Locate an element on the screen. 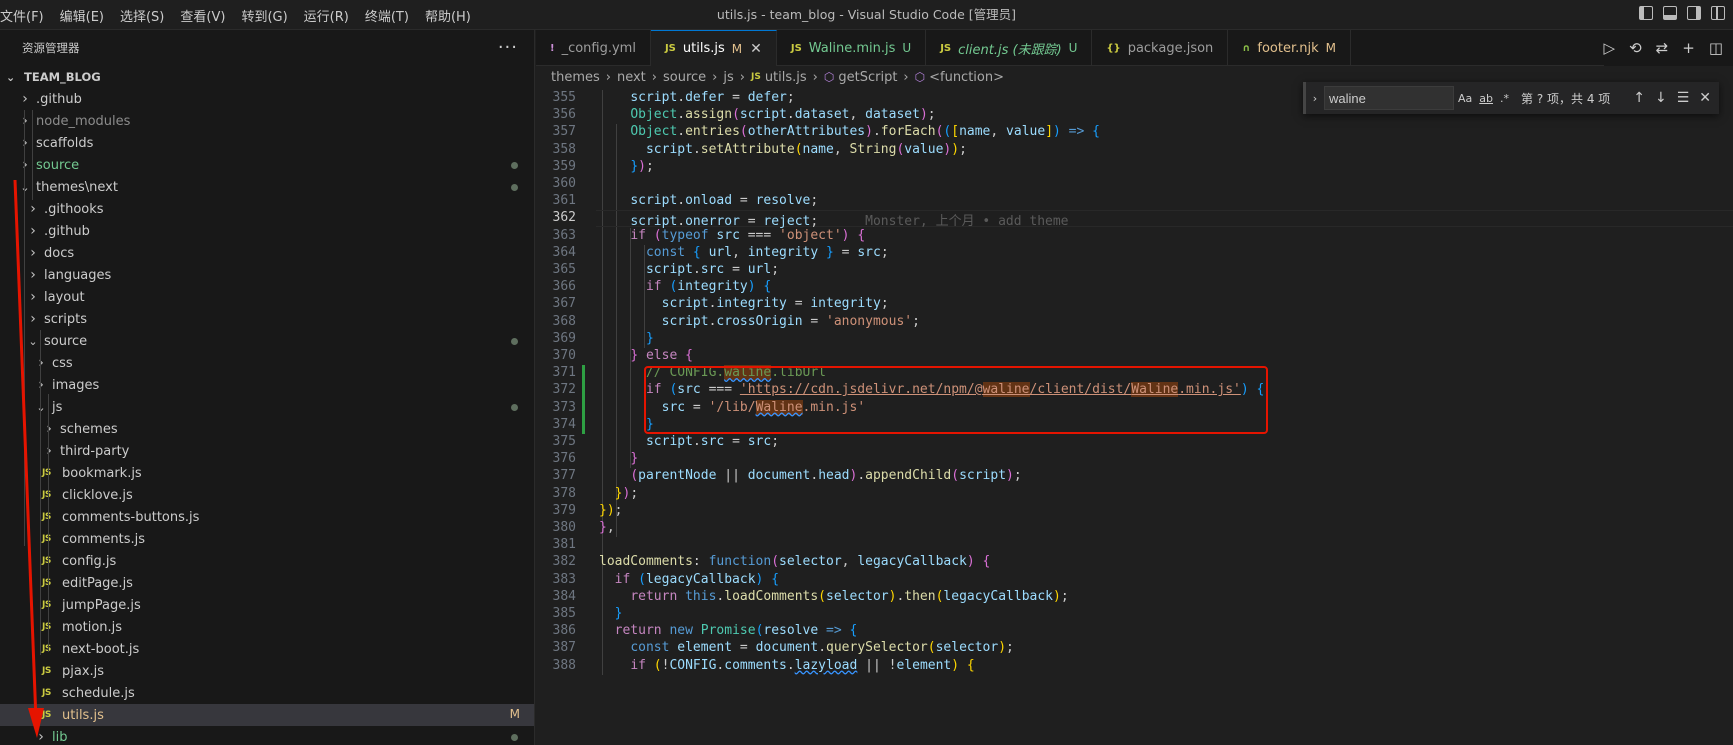  menu-item-6: 终端(T) is located at coordinates (387, 15).